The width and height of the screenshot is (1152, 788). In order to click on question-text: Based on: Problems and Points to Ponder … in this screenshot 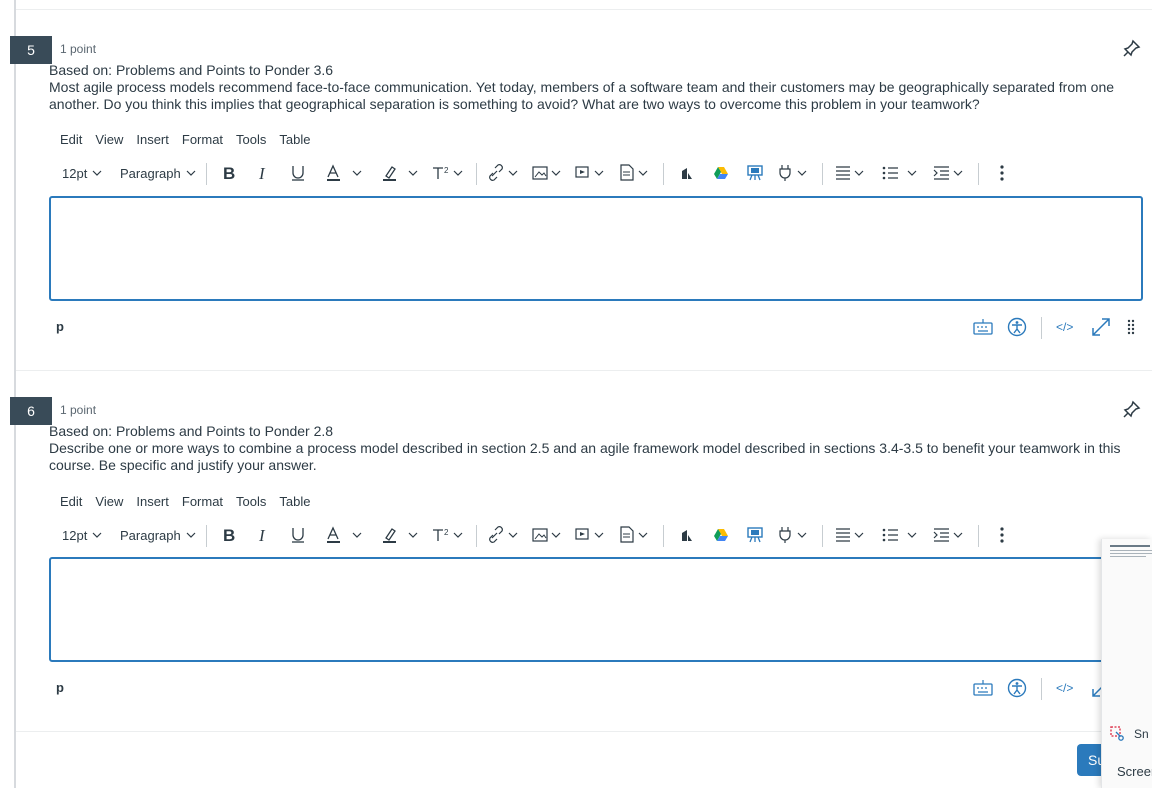, I will do `click(589, 448)`.